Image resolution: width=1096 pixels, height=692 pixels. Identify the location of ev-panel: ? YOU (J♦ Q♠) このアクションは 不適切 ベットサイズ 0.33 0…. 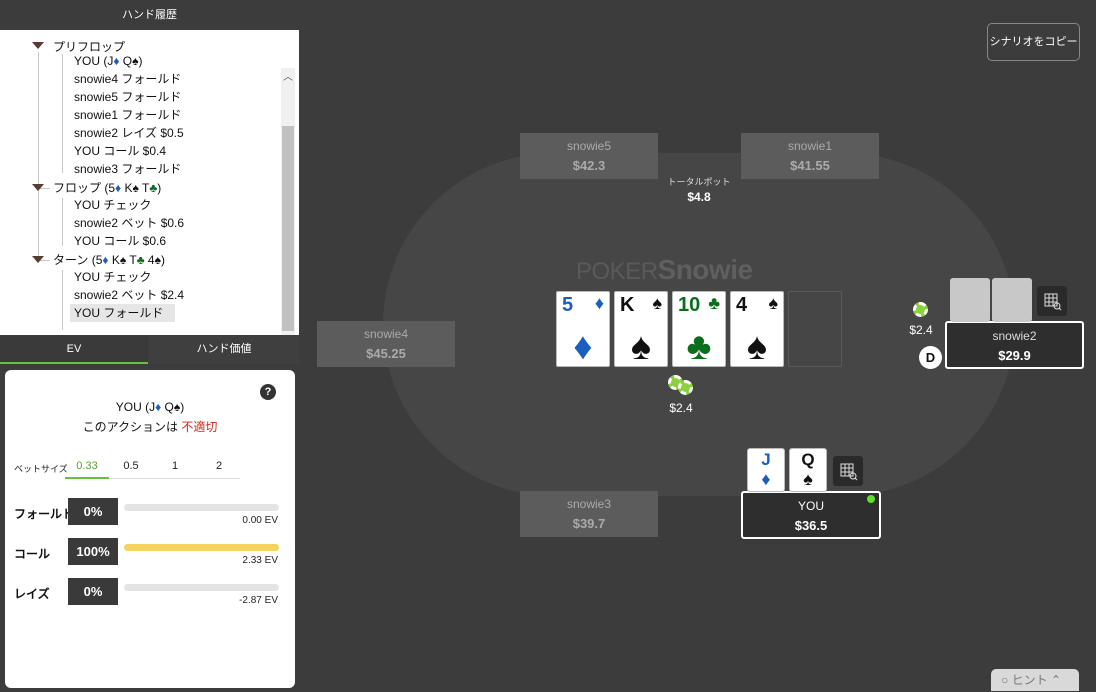
(150, 529).